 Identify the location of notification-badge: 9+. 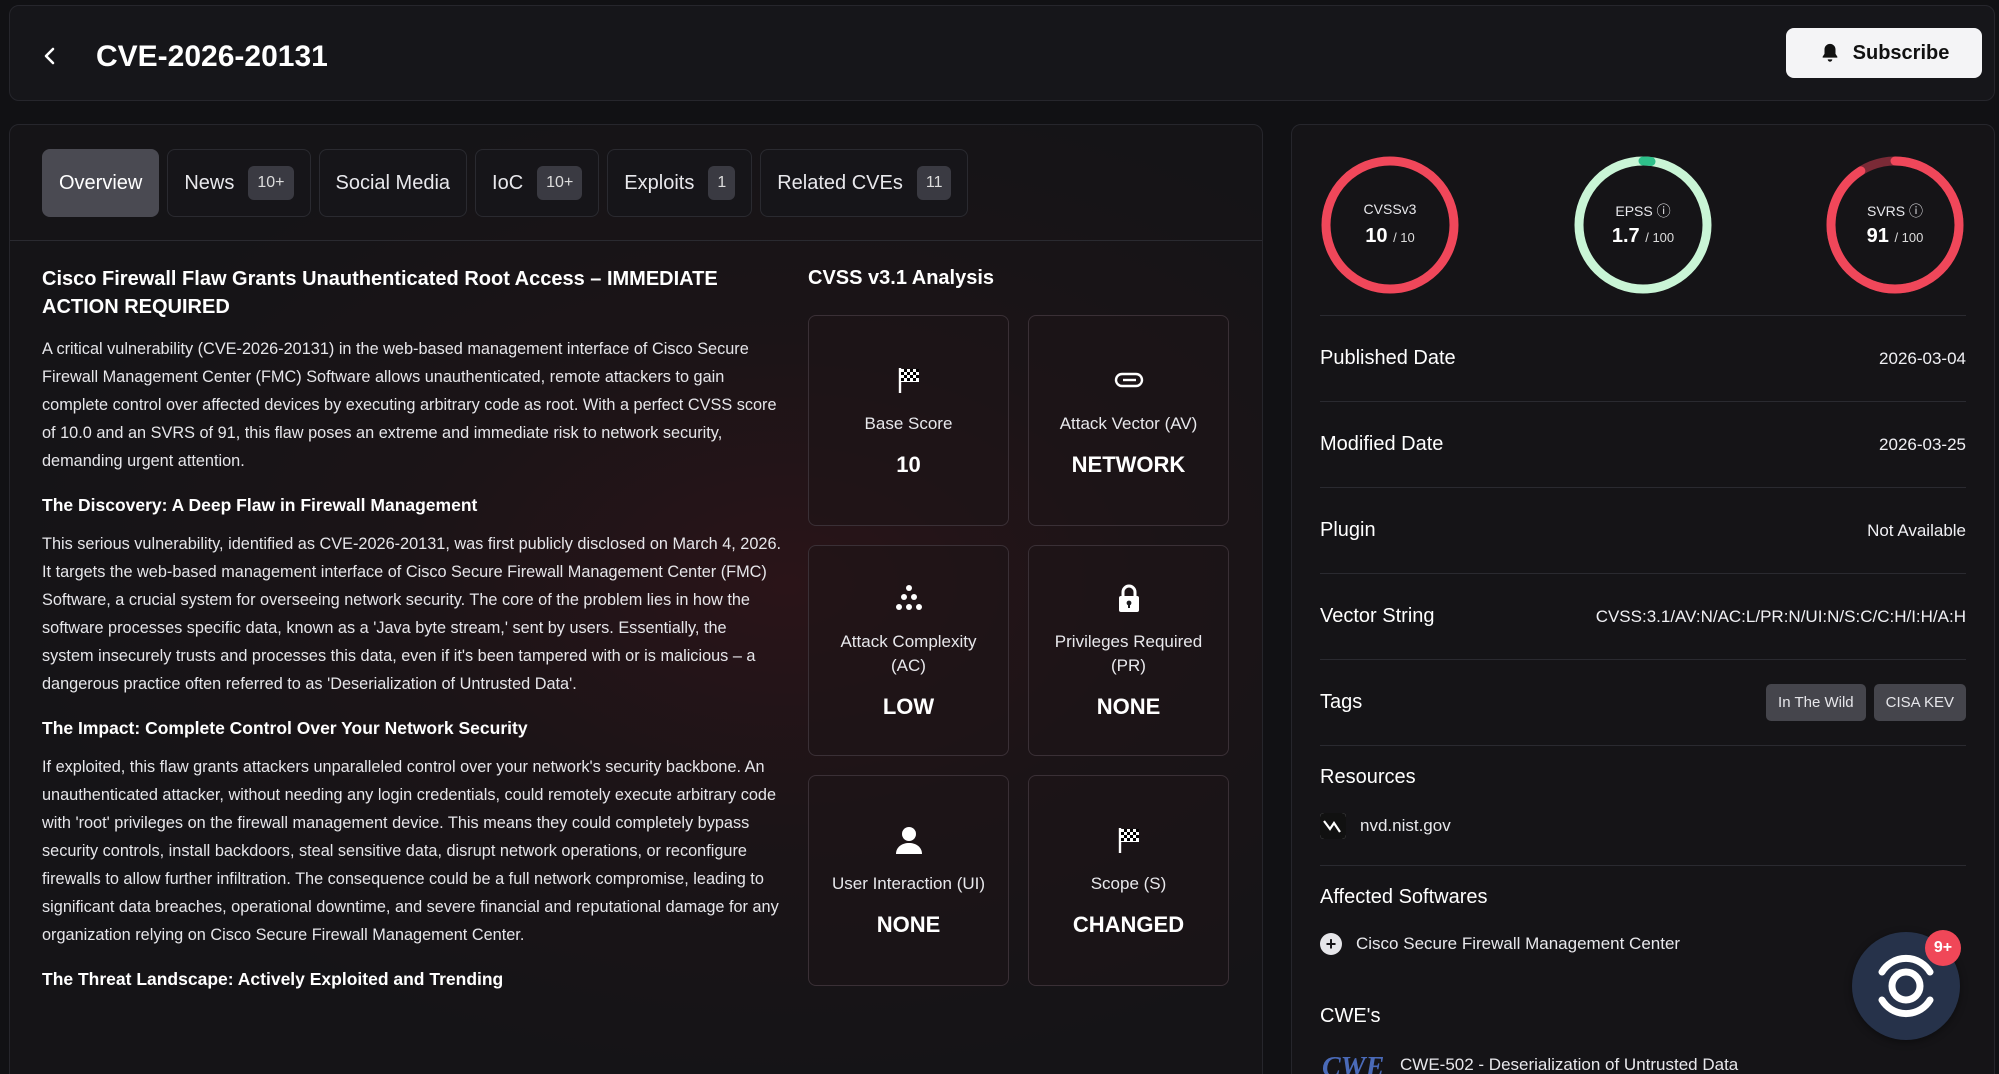
(1943, 948).